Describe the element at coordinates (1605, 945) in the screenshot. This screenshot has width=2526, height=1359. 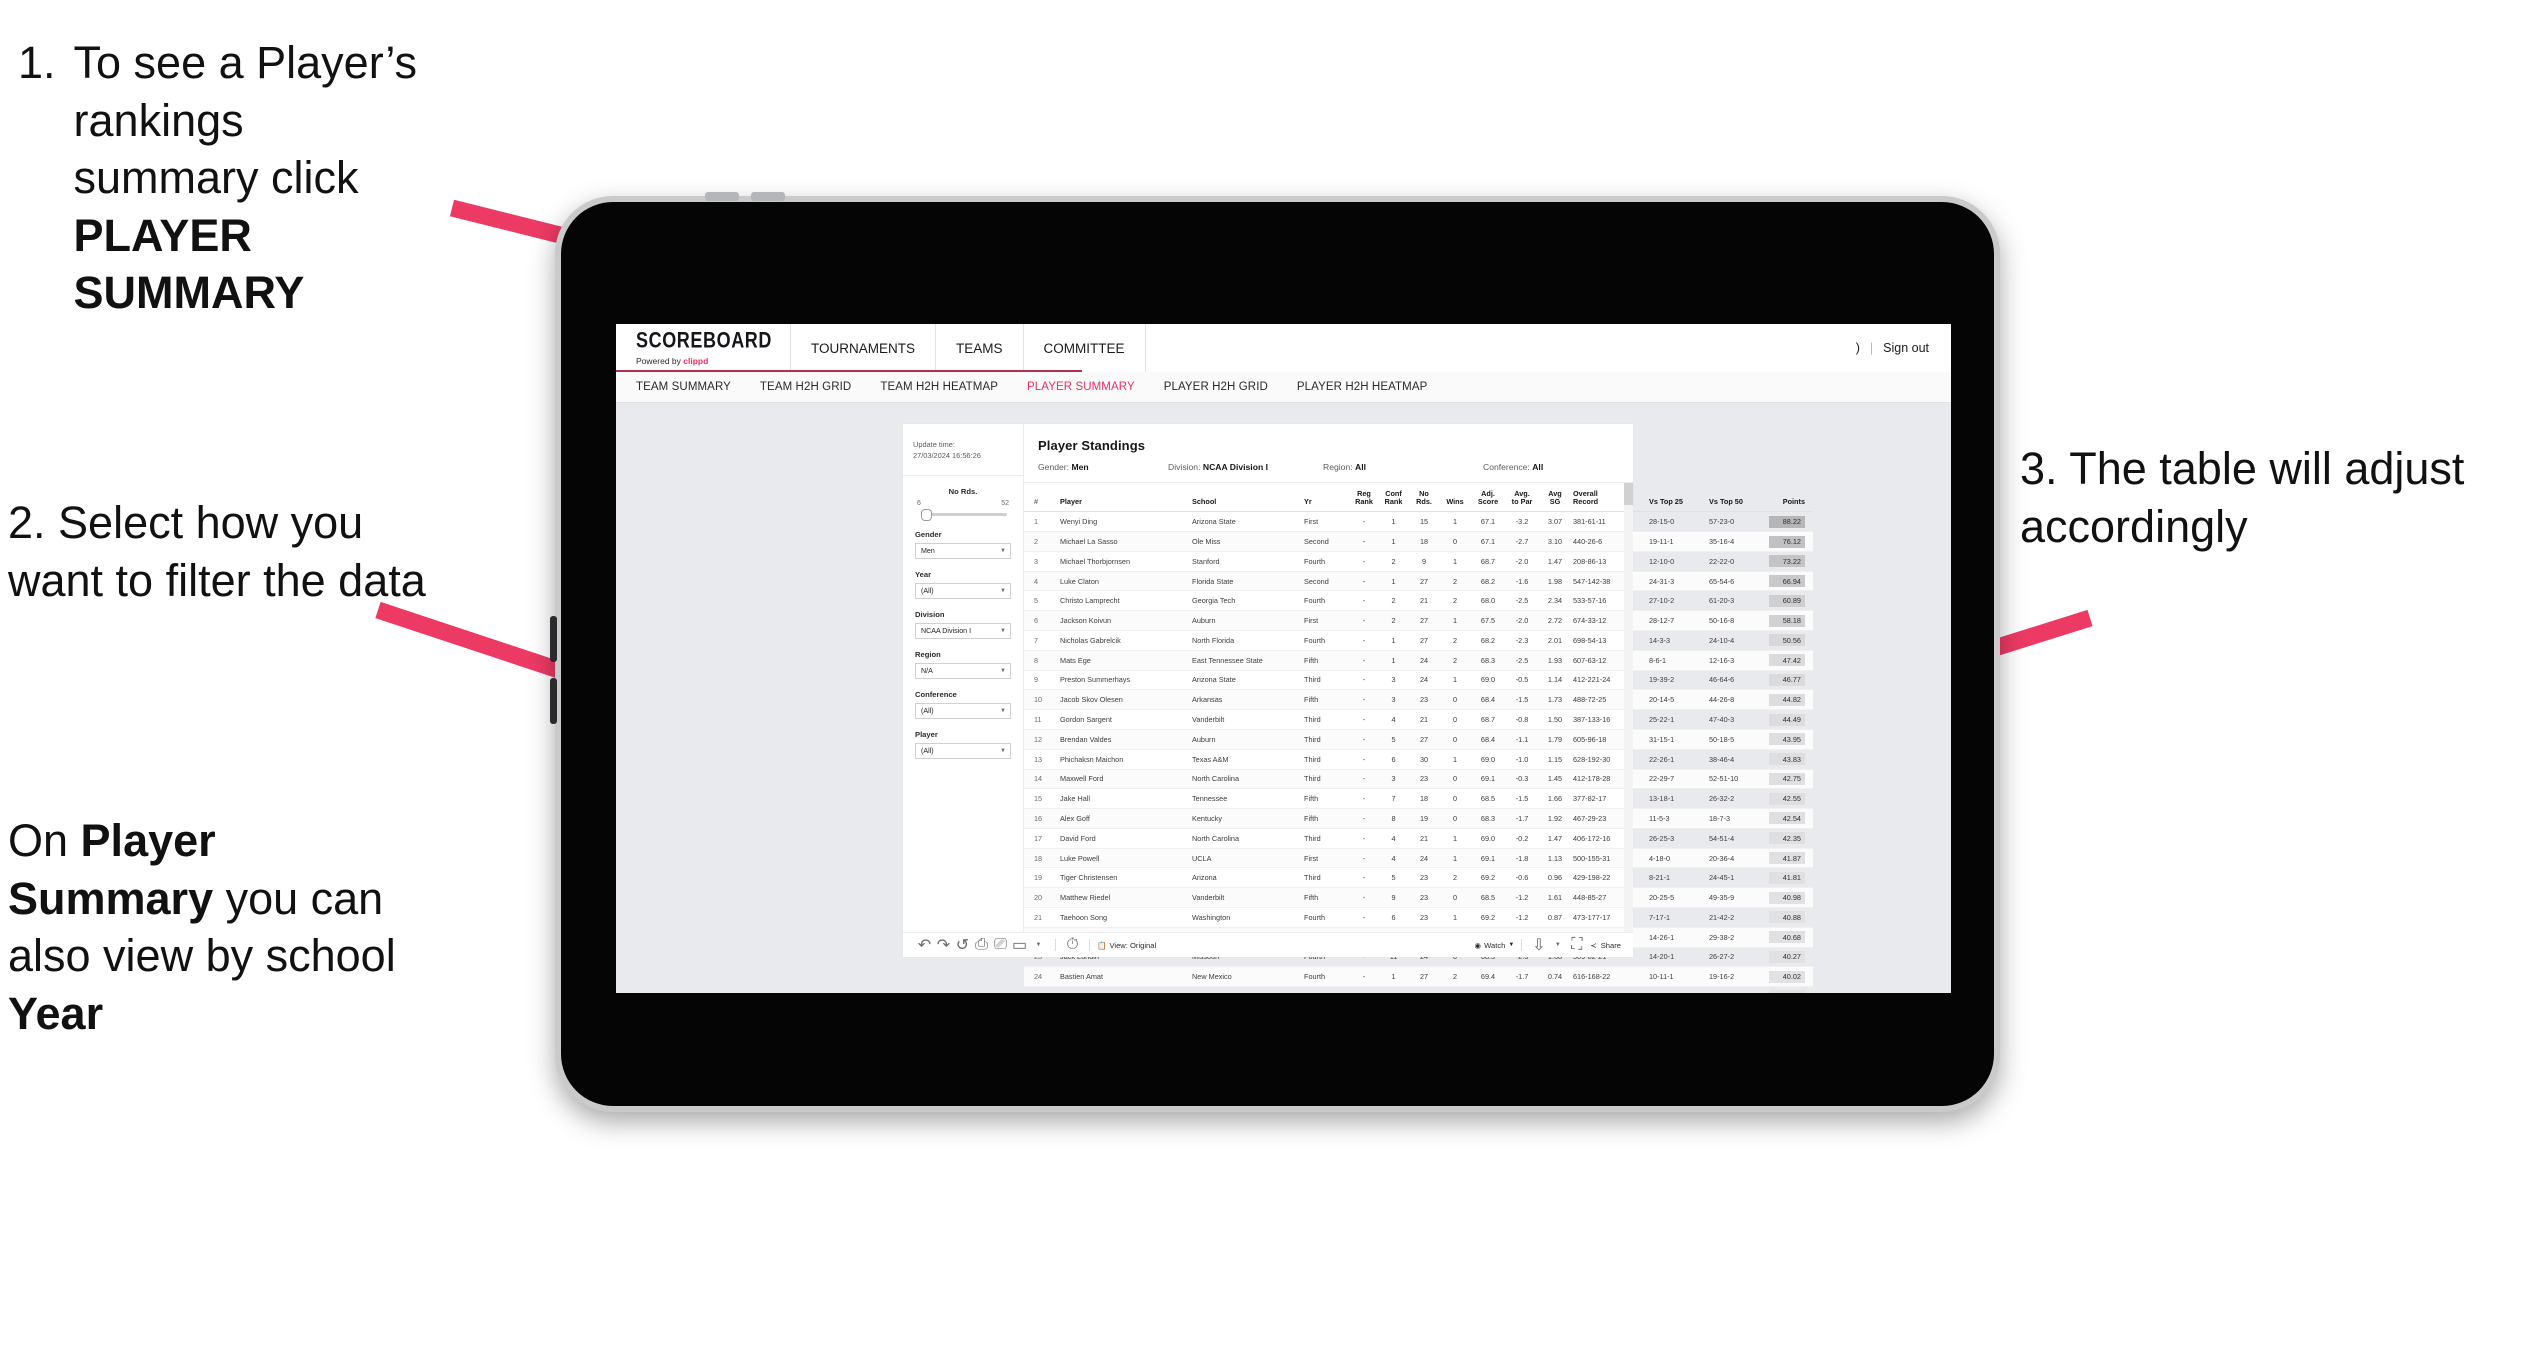
I see `share-button: ≺ Share` at that location.